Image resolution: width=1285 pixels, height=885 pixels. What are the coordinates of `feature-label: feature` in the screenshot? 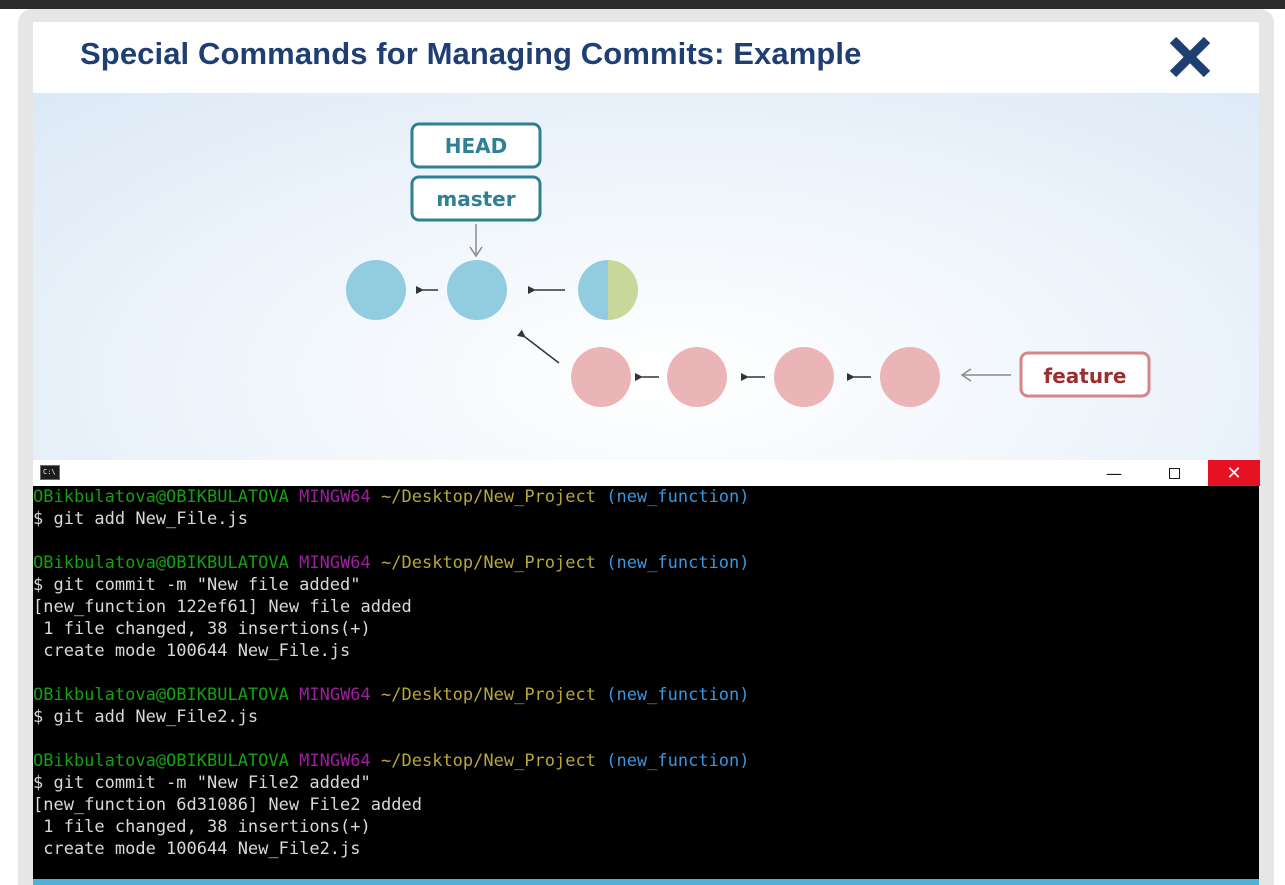 It's located at (1085, 374).